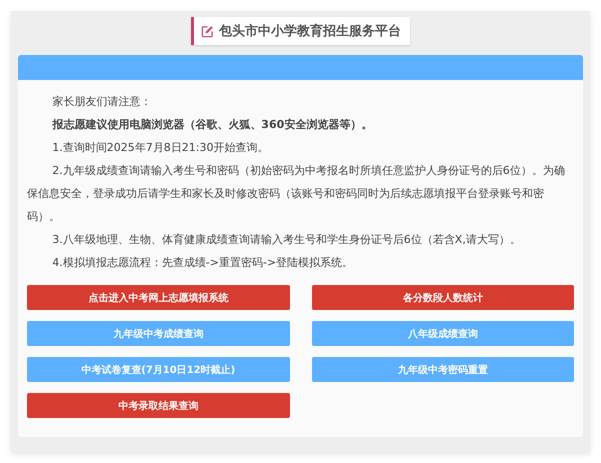  What do you see at coordinates (296, 194) in the screenshot?
I see `notice-text: 2.九年级成绩查询请输入考生号和密码（初始密码为中考报名时所填任意监护人身份证号的后6位）。为确保信息安全，登录成功后请学生和家长及时修改密码（该账号和密码同时为后续志愿填报平台登录账号和密码）。` at bounding box center [296, 194].